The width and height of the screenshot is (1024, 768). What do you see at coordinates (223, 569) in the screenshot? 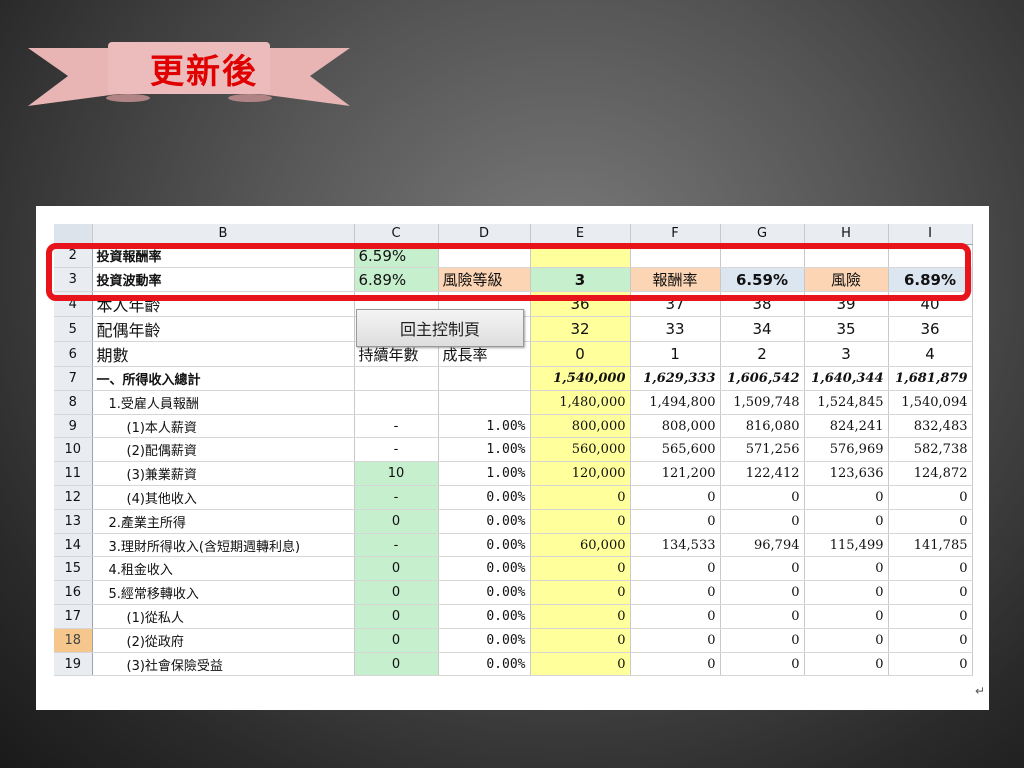
I see `cell-label: 4.租金收入` at bounding box center [223, 569].